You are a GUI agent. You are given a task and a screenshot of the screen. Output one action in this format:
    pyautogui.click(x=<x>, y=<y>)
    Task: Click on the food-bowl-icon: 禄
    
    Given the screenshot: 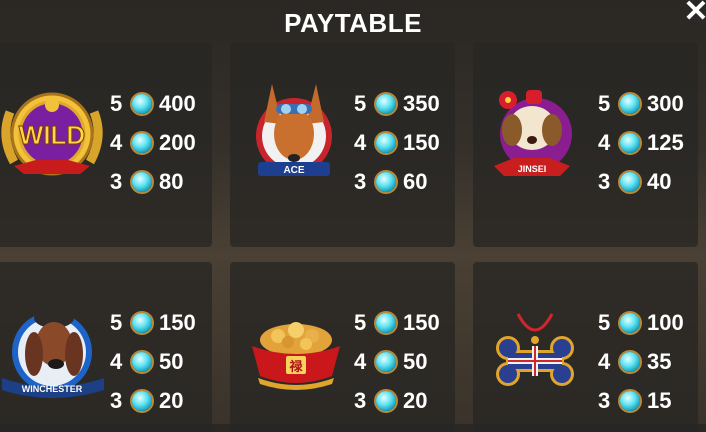 What is the action you would take?
    pyautogui.click(x=296, y=355)
    